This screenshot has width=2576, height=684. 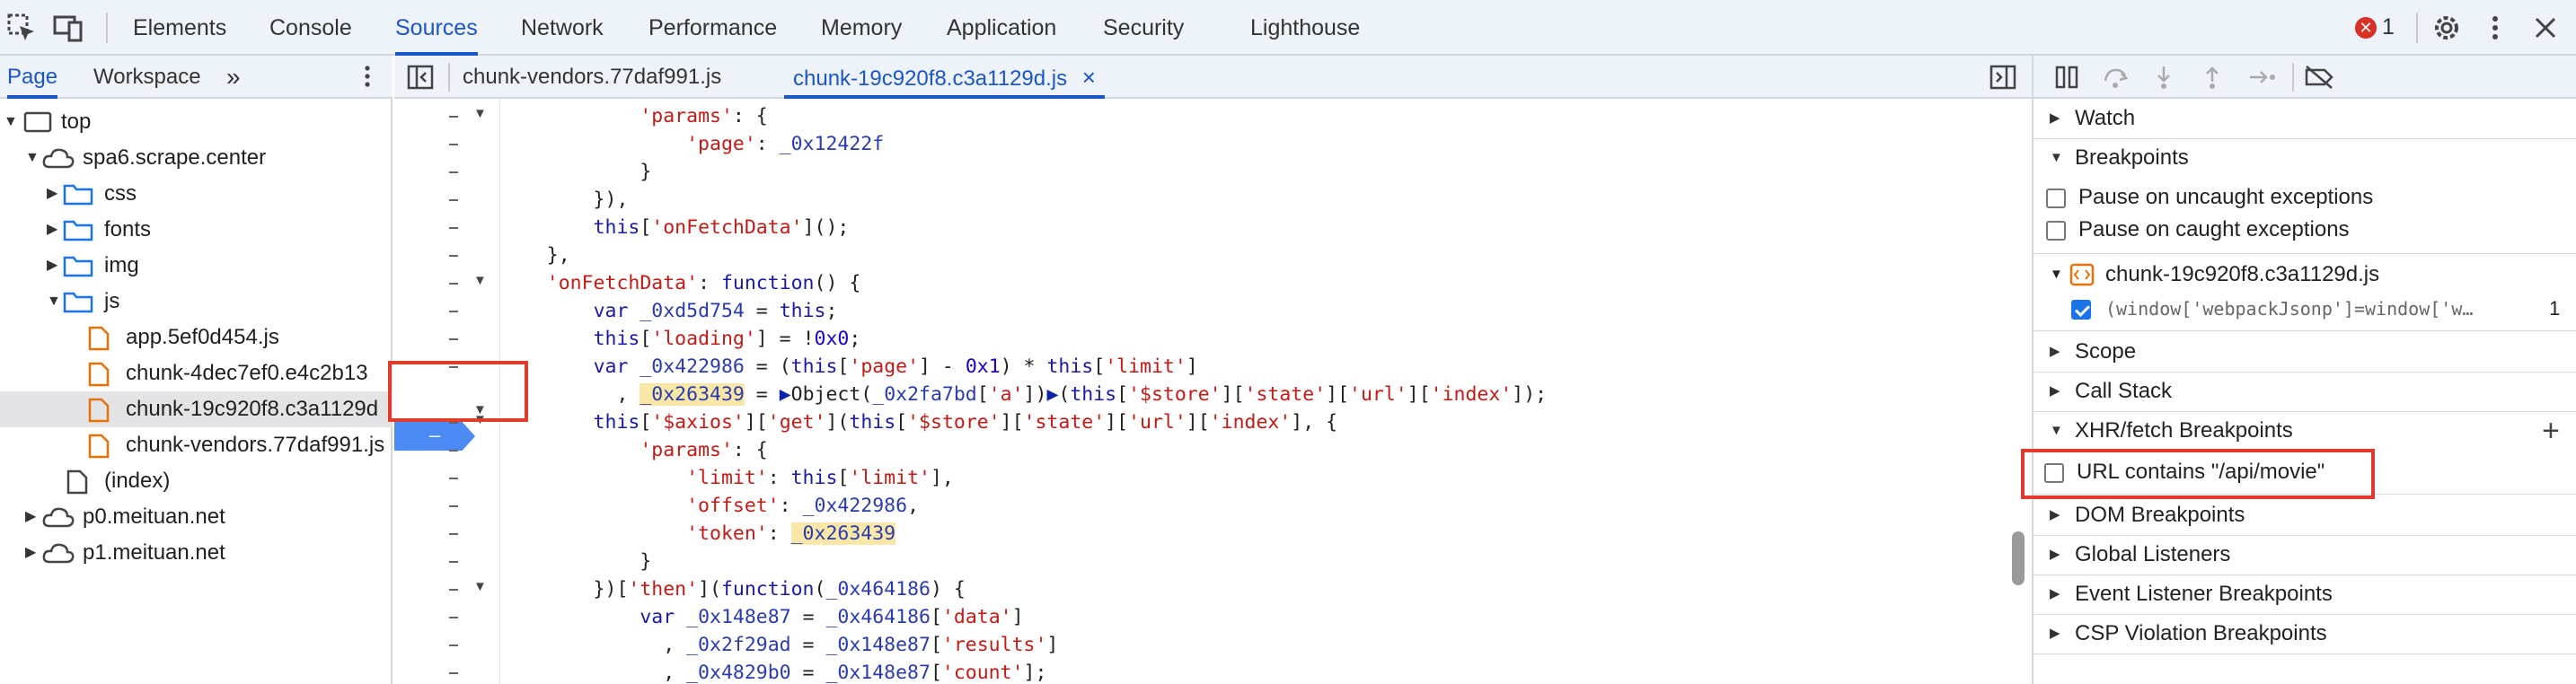 I want to click on section-xhr-breakpoints: ▼ XHR/fetch Breakpoints +, so click(x=2304, y=431).